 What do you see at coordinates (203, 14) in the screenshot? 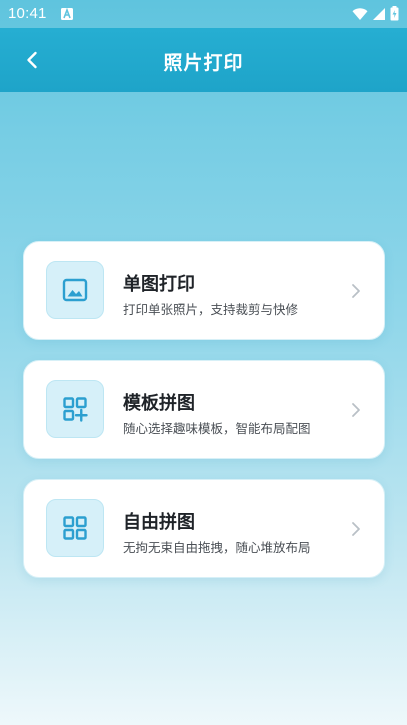
I see `status-bar: 10:41` at bounding box center [203, 14].